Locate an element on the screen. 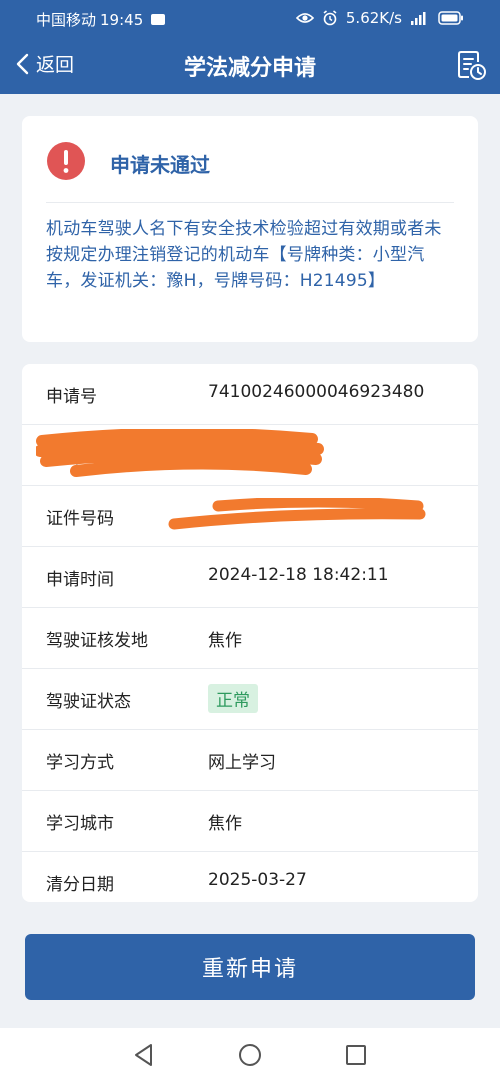  system-nav-bar is located at coordinates (250, 1055).